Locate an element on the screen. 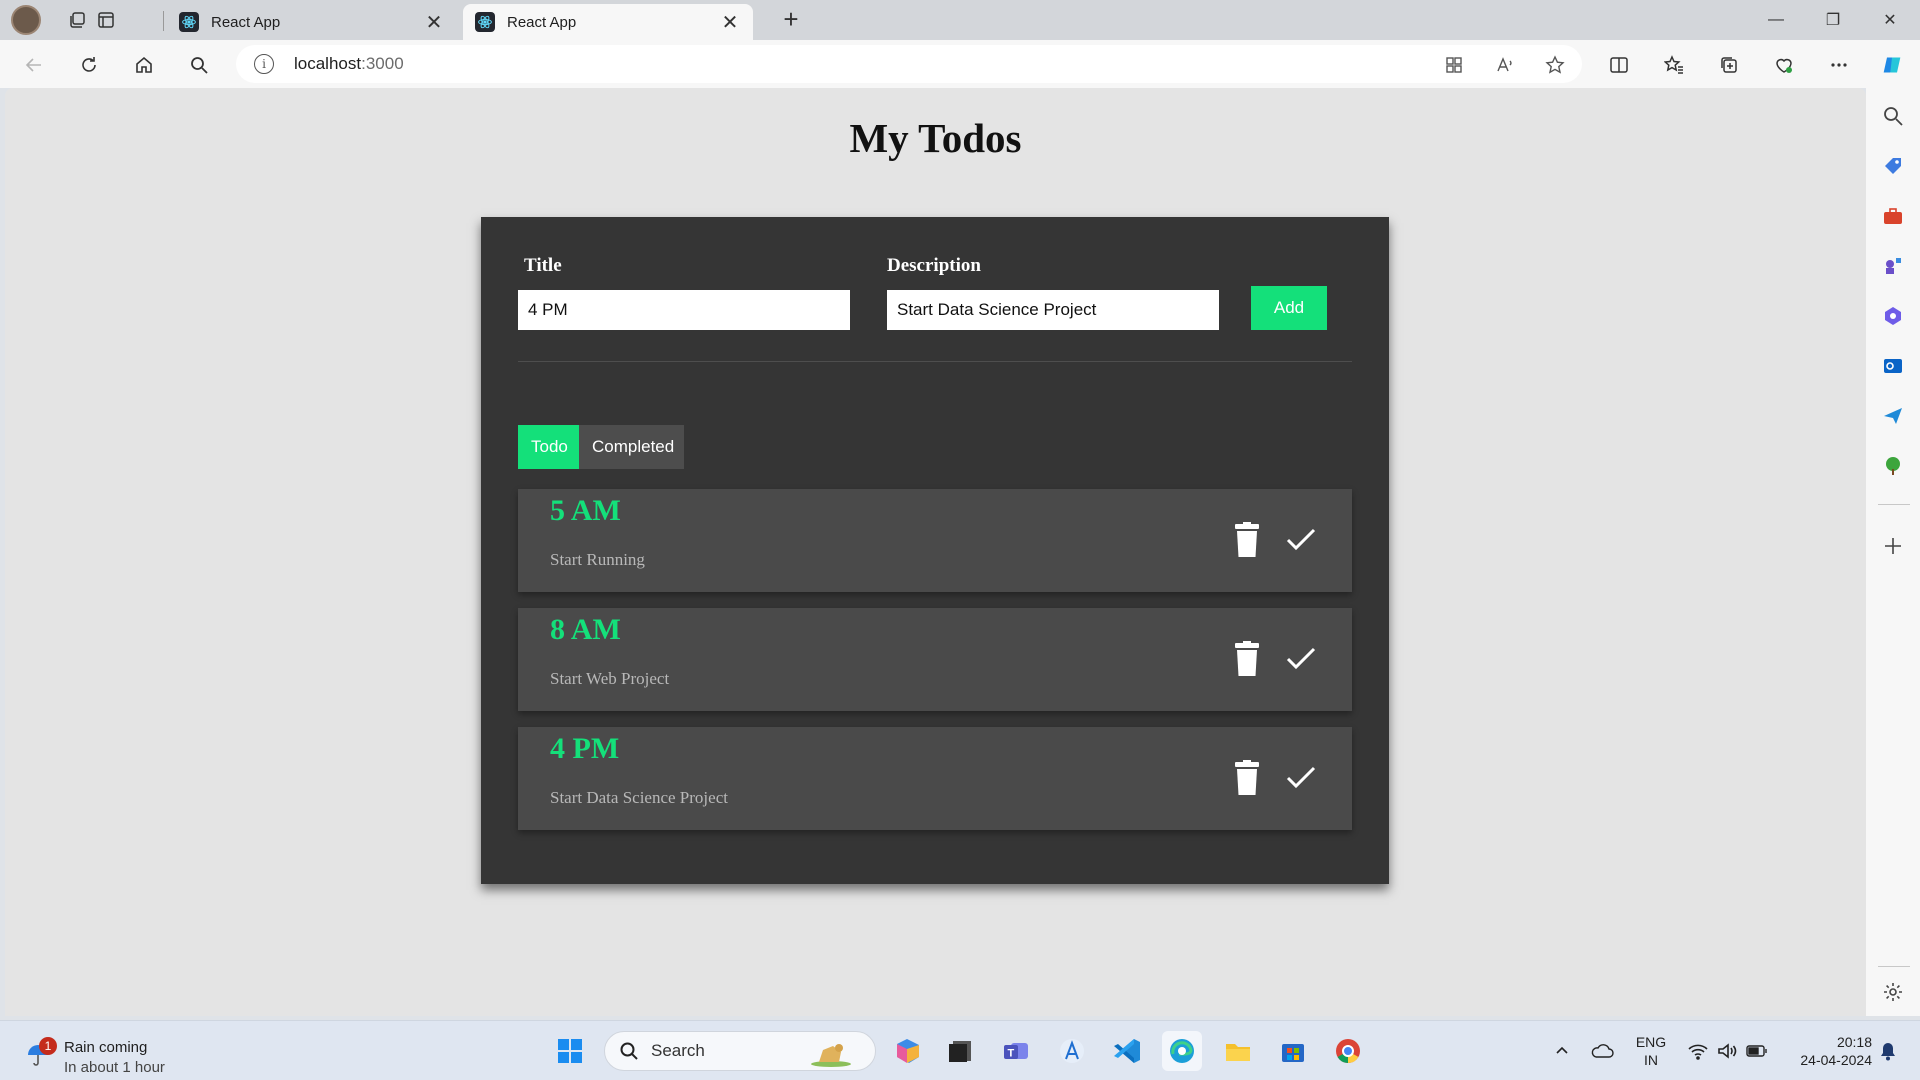 The width and height of the screenshot is (1920, 1080). notification-badge: 1 is located at coordinates (48, 1046).